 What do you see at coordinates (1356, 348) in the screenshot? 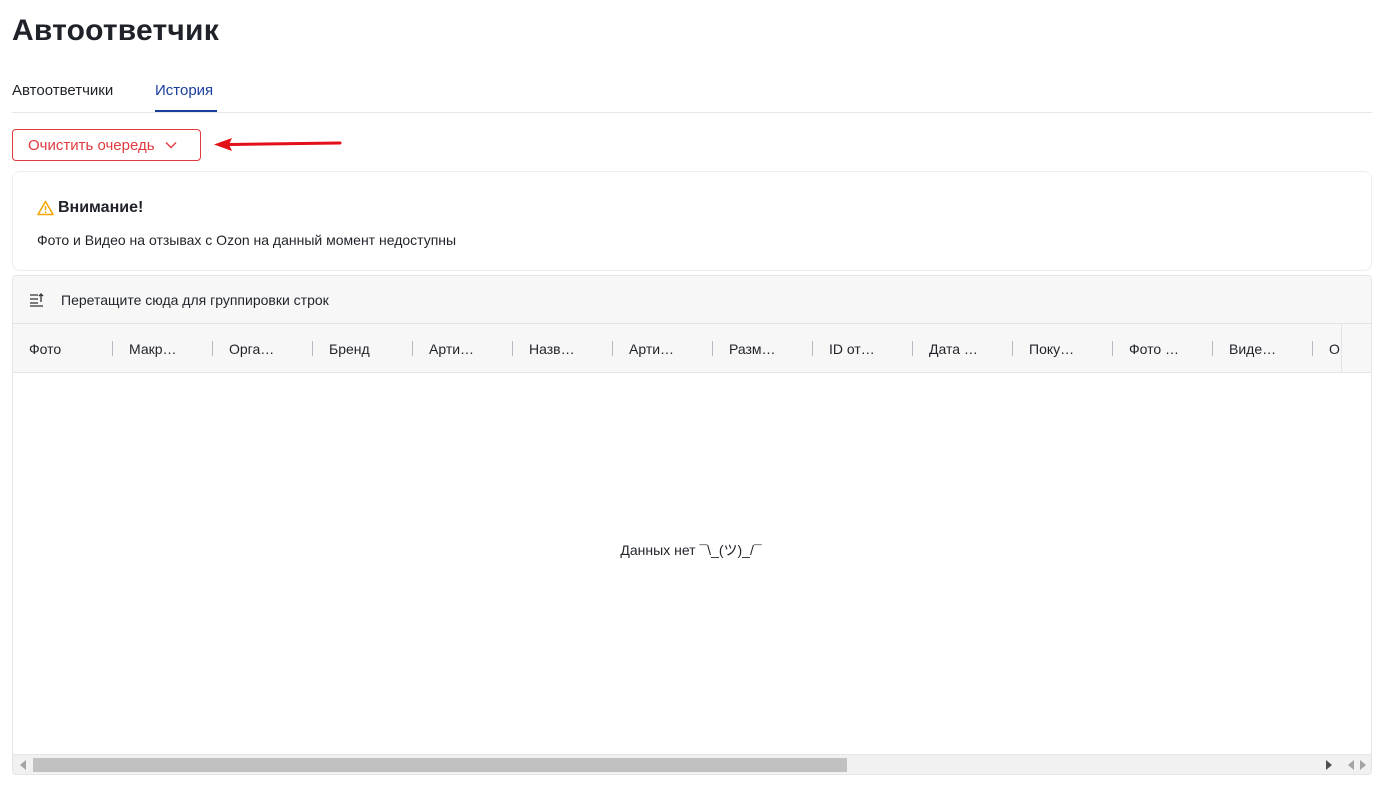
I see `header-scroll-corner` at bounding box center [1356, 348].